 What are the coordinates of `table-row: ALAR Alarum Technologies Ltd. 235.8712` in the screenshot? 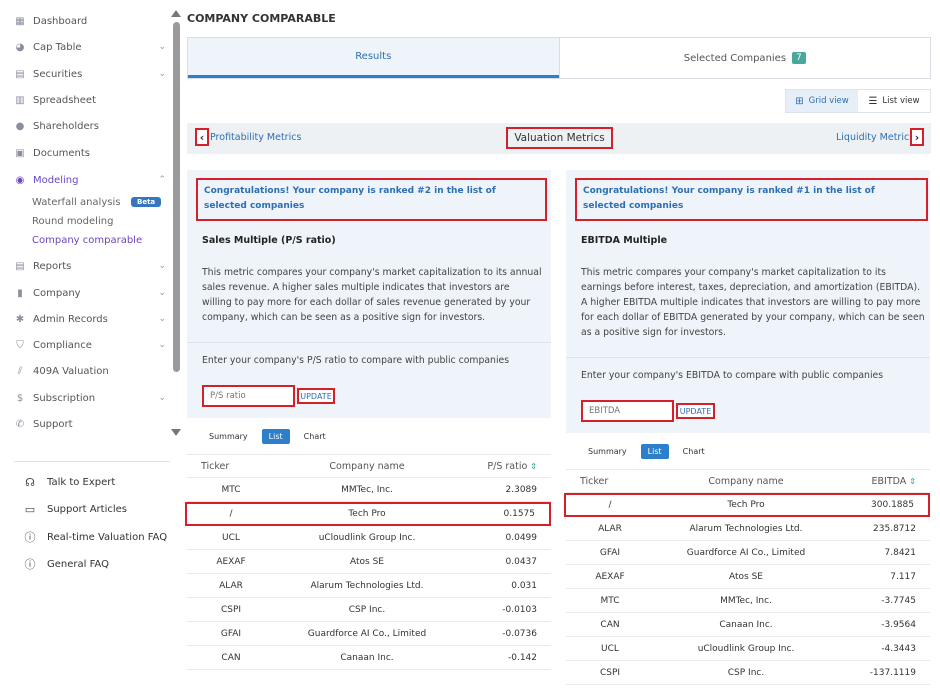 It's located at (748, 529).